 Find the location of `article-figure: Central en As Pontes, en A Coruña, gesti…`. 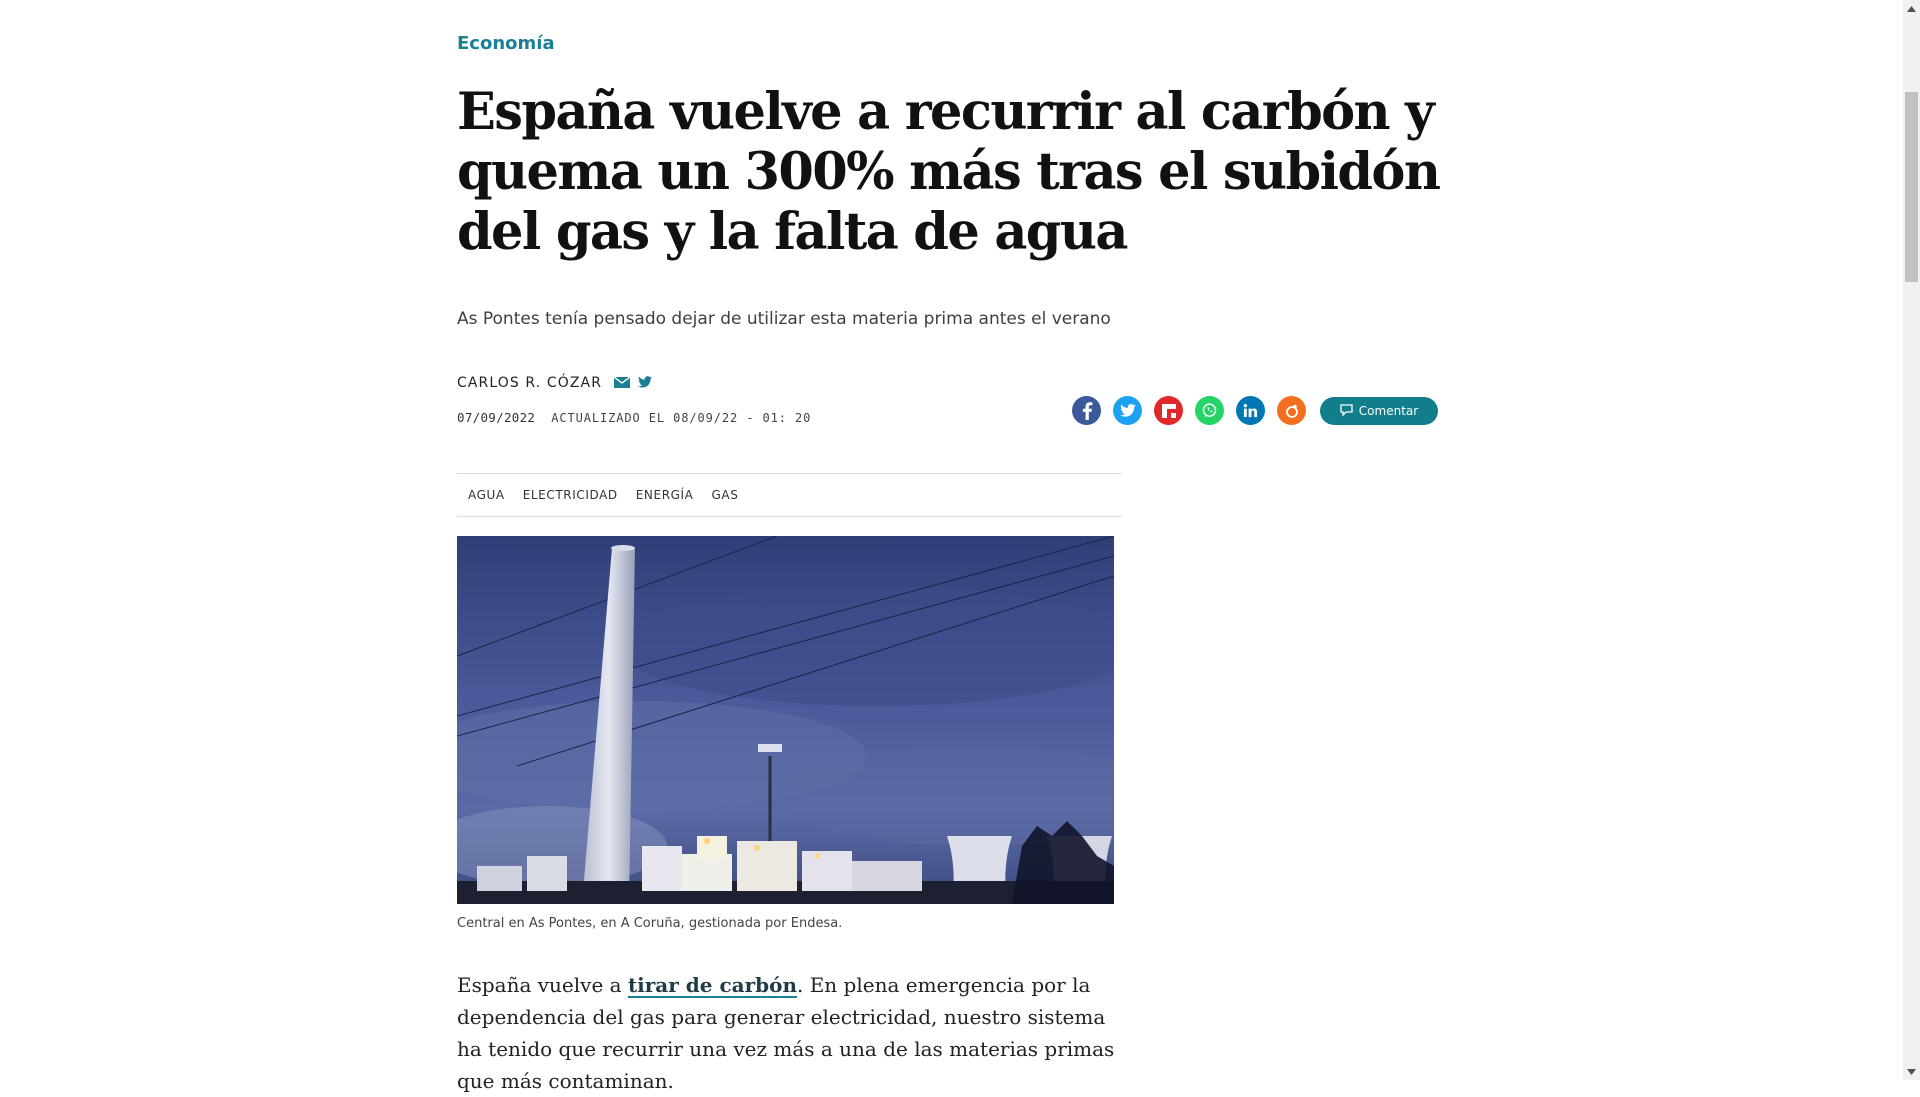

article-figure: Central en As Pontes, en A Coruña, gesti… is located at coordinates (785, 733).